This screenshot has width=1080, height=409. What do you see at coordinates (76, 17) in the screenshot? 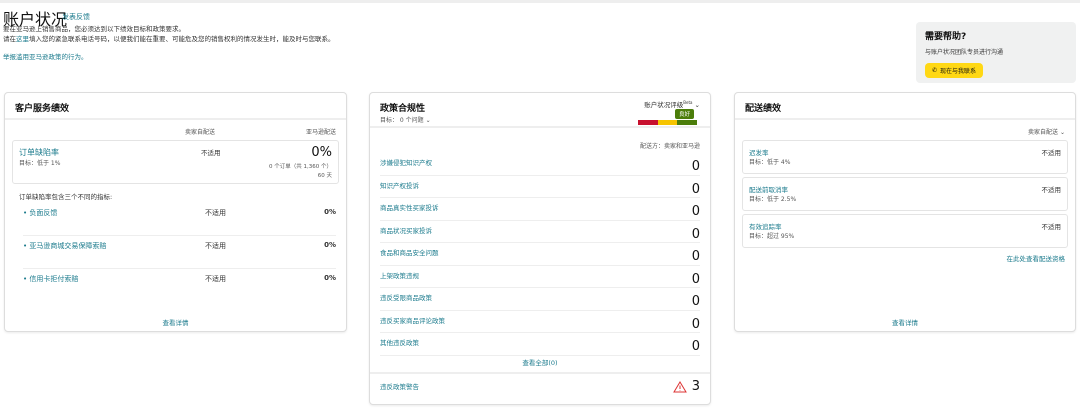
I see `feedback-link: 发表反馈` at bounding box center [76, 17].